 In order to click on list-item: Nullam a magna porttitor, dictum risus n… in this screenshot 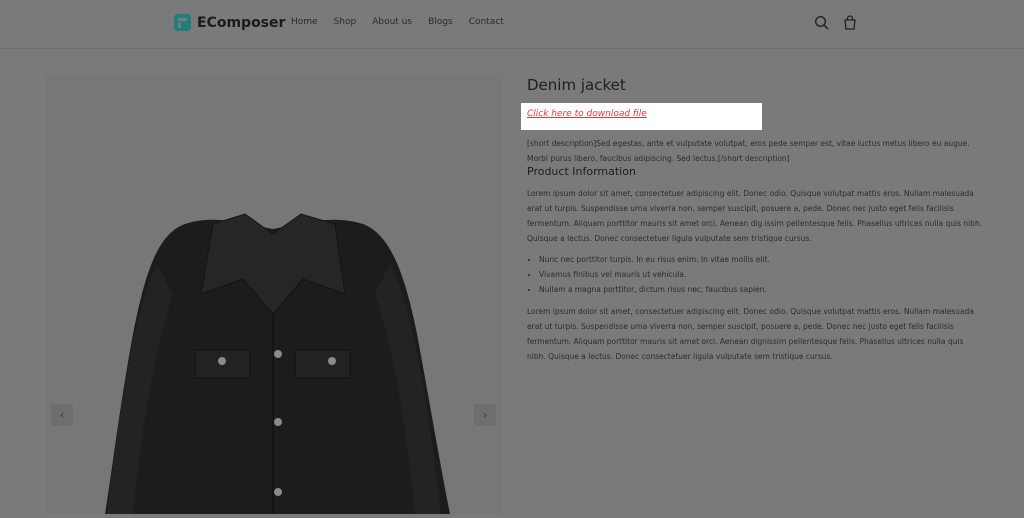, I will do `click(654, 289)`.